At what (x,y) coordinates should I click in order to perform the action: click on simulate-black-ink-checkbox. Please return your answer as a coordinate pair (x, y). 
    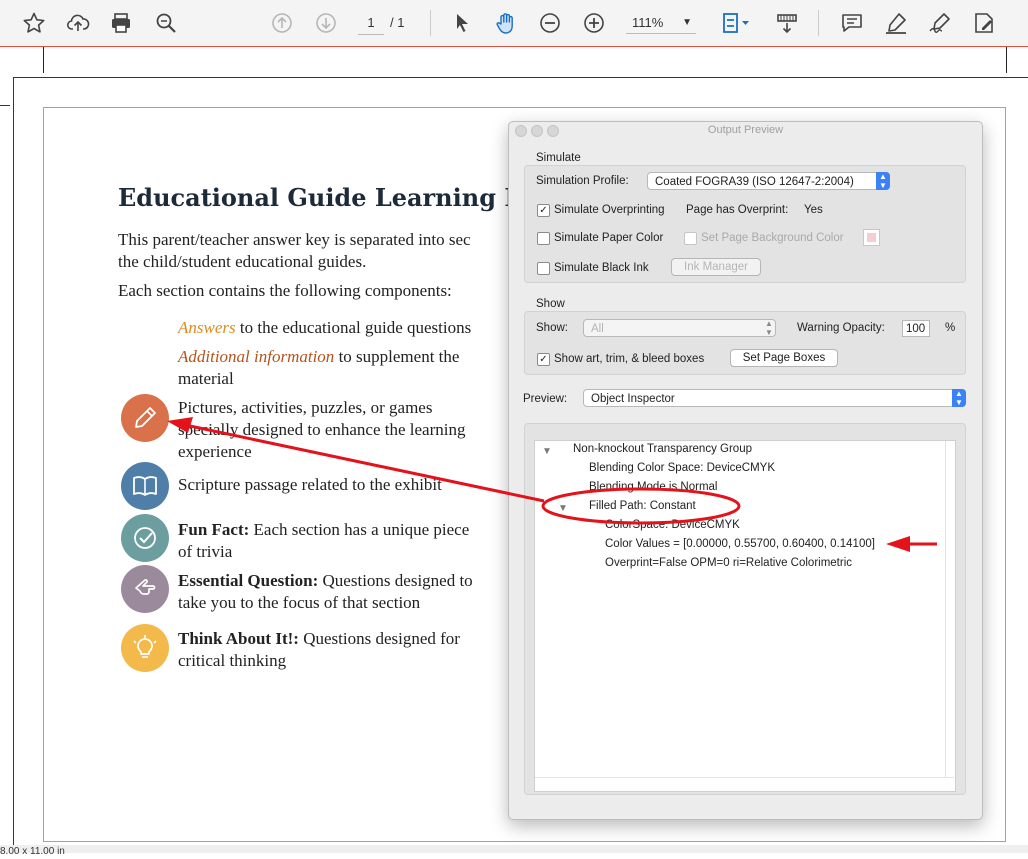
    Looking at the image, I should click on (543, 268).